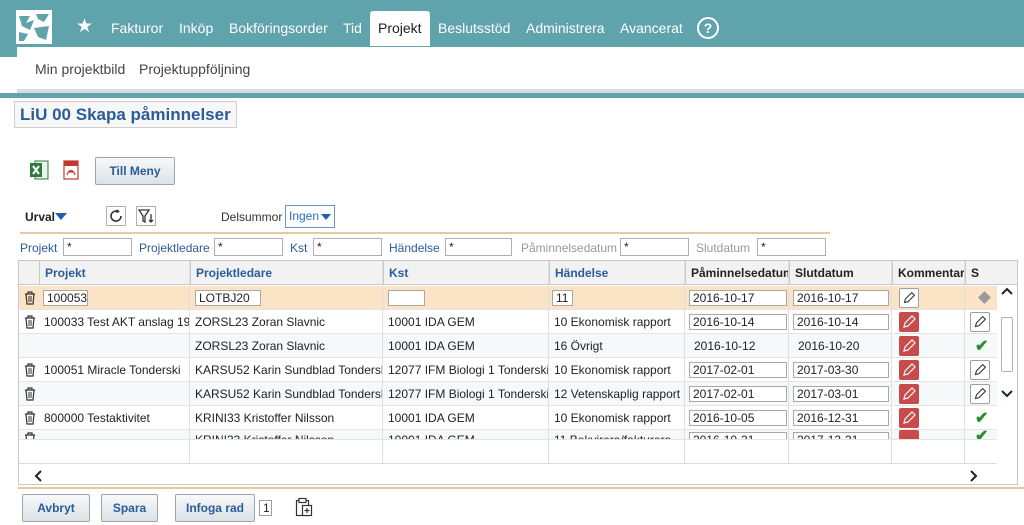 The image size is (1024, 525). I want to click on subnav-item-projektuppfoljning: Projektuppföljning, so click(194, 69).